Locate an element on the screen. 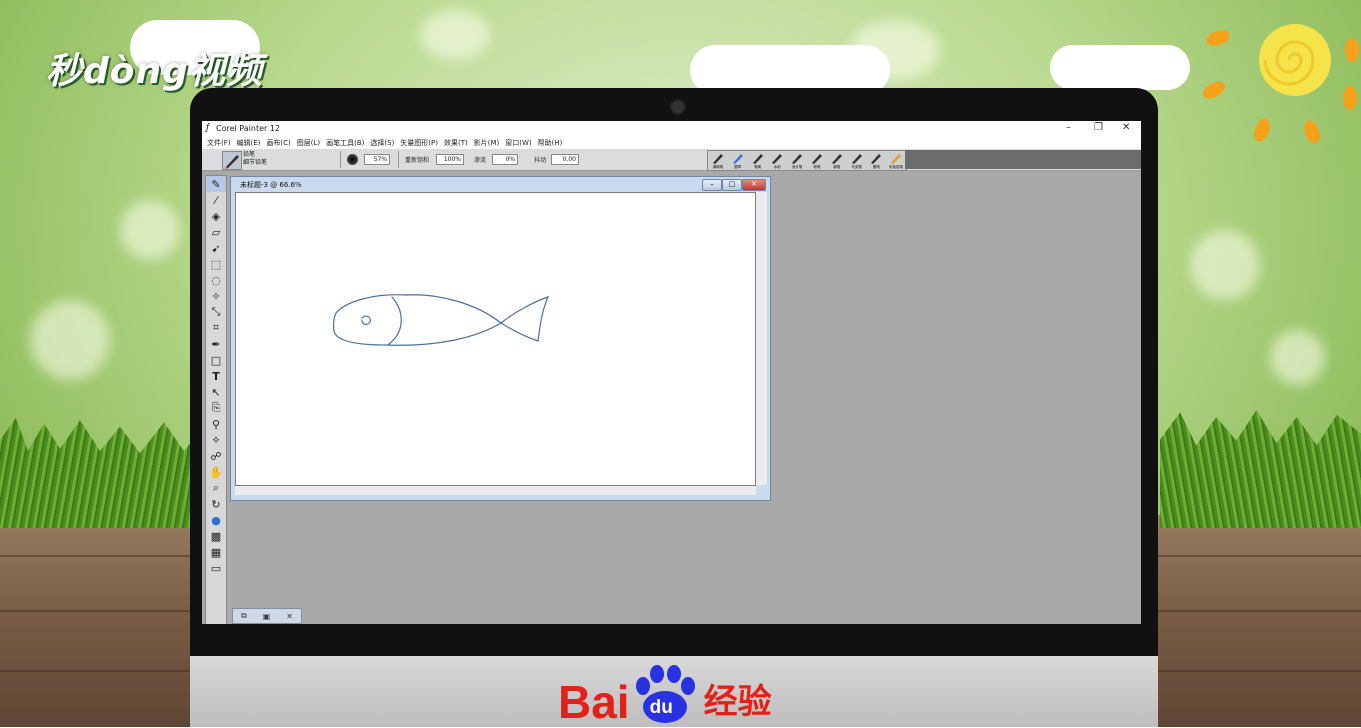 The width and height of the screenshot is (1361, 728). eraser-tool-icon: ▱ is located at coordinates (216, 232).